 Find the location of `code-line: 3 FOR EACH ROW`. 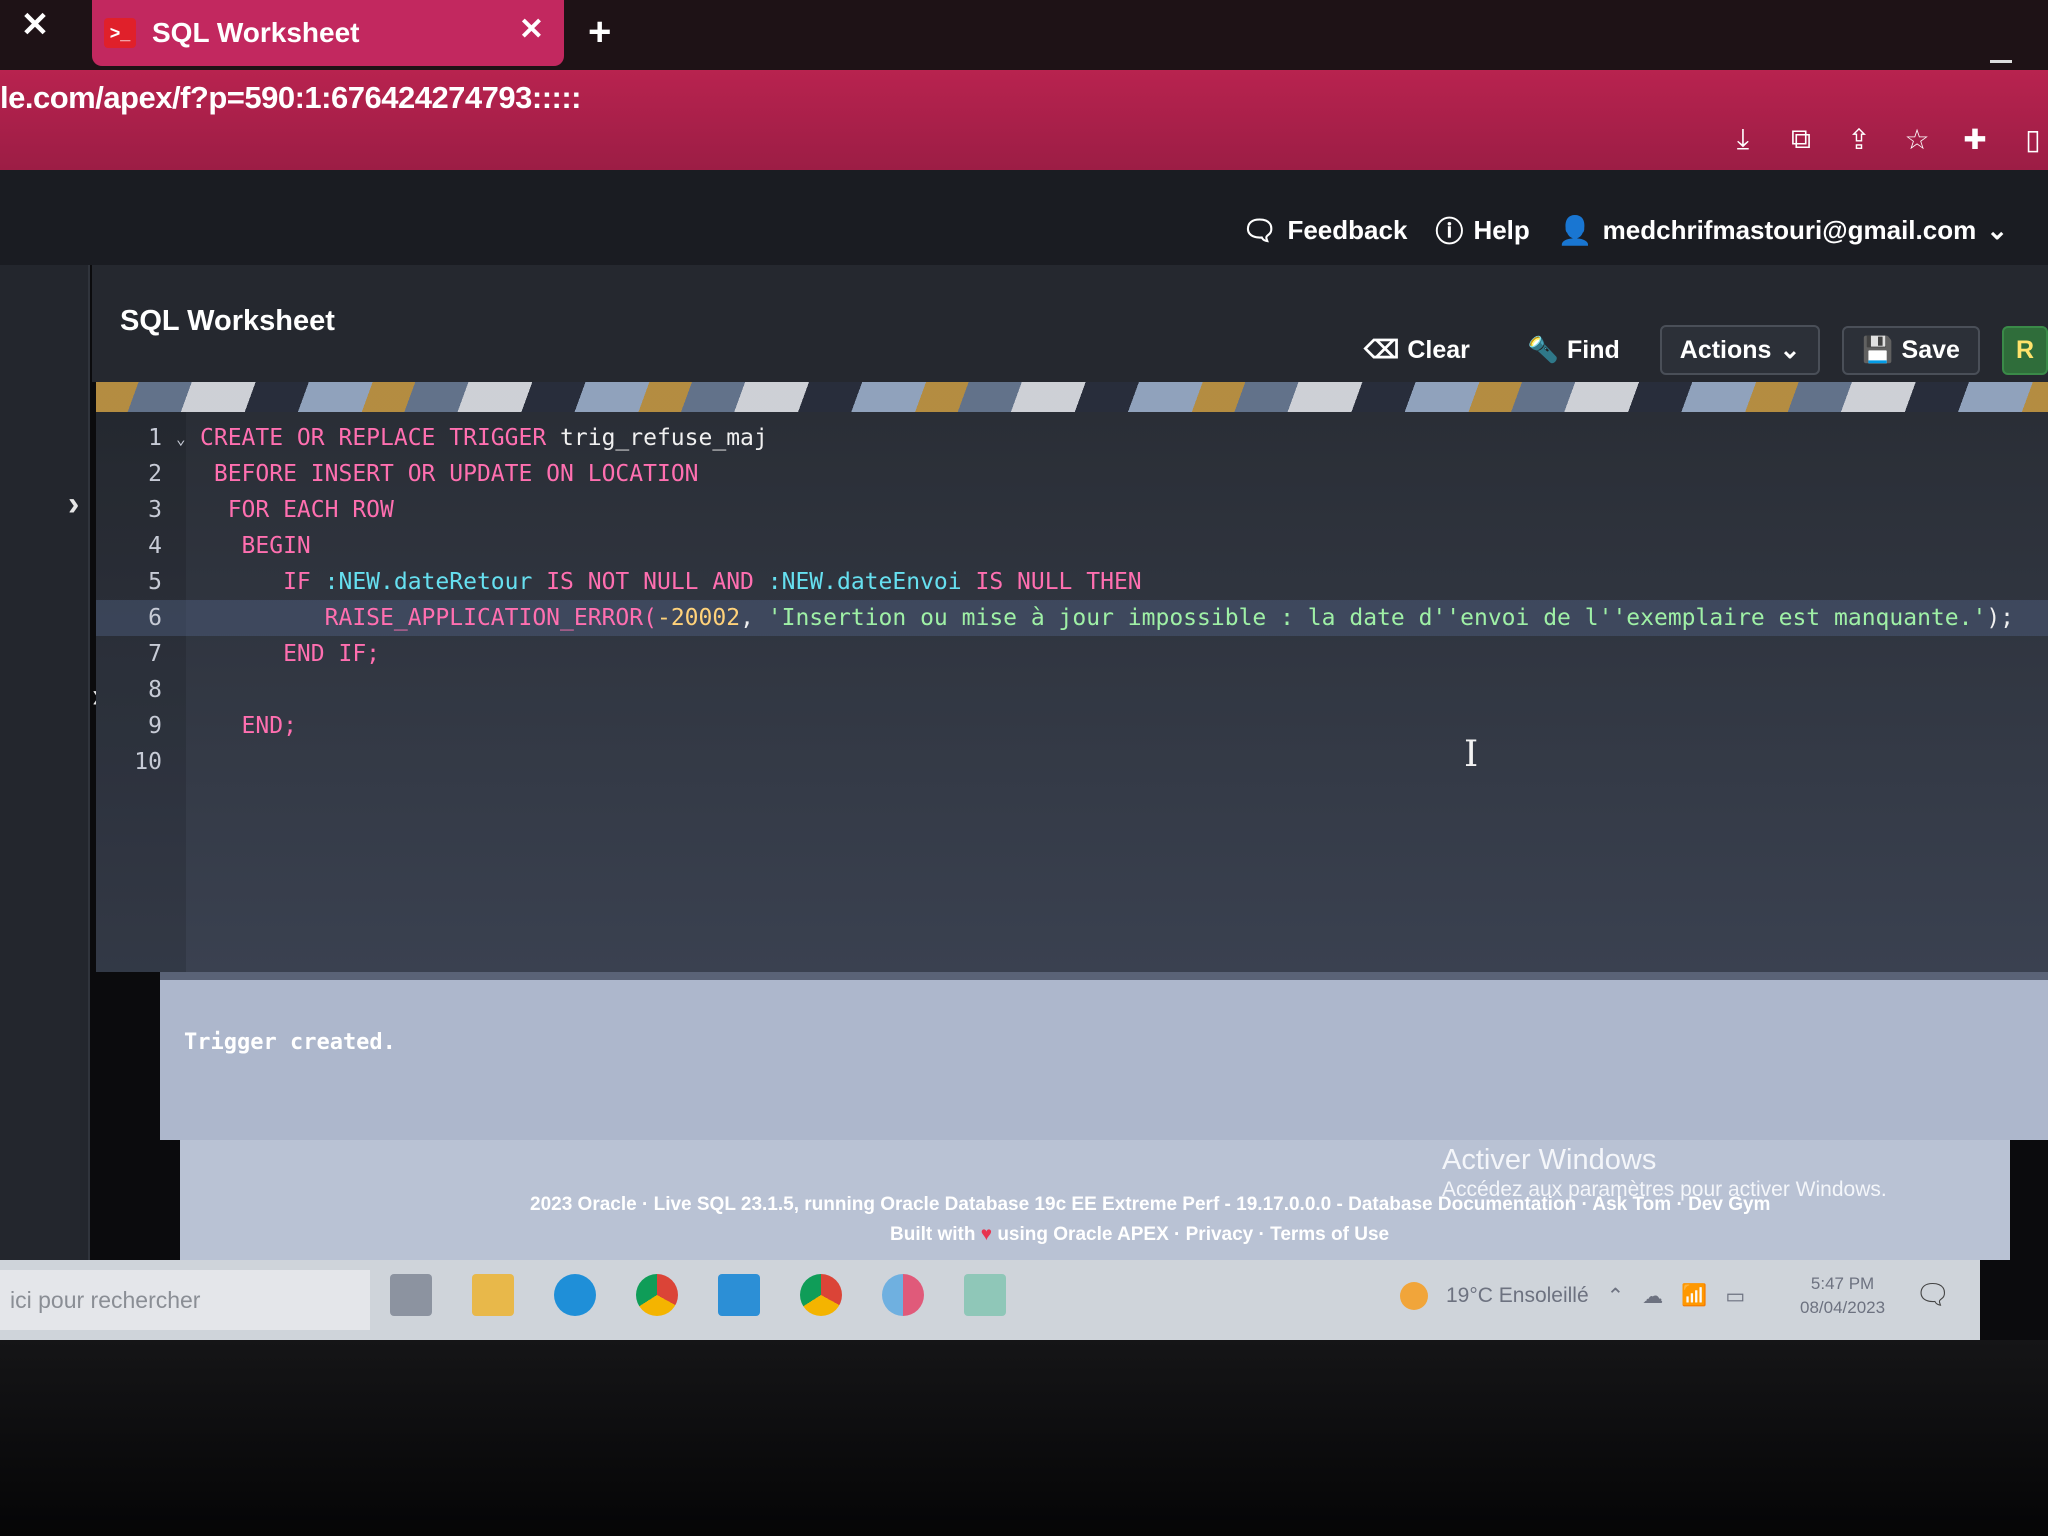

code-line: 3 FOR EACH ROW is located at coordinates (1072, 510).